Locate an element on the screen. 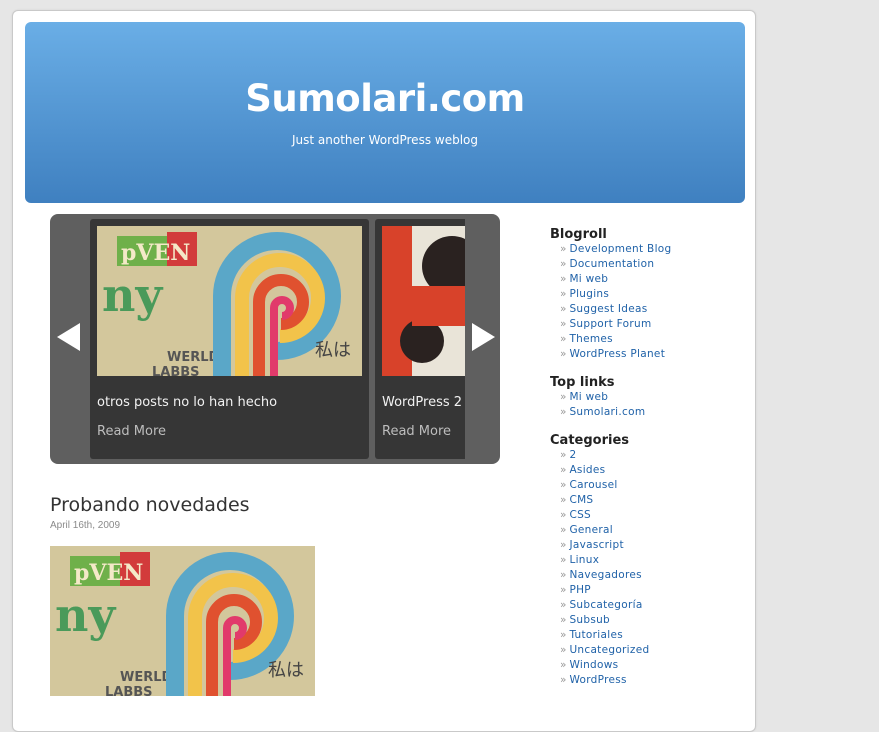 The width and height of the screenshot is (879, 732). category-link: WordPress is located at coordinates (597, 680).